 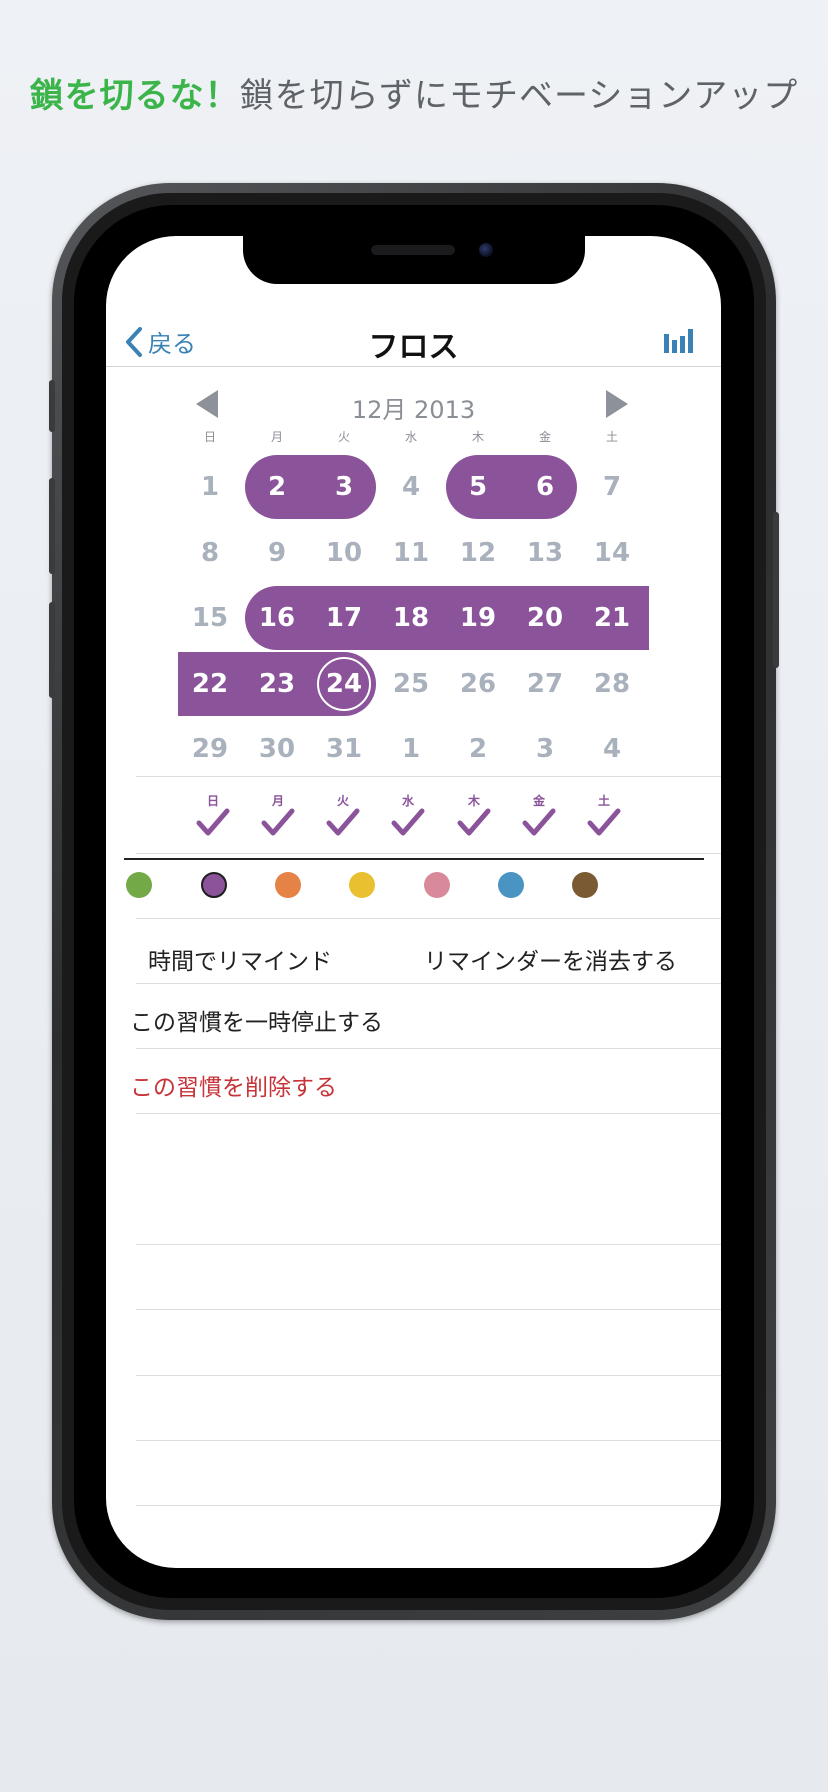 What do you see at coordinates (612, 553) in the screenshot?
I see `calendar-day: 14` at bounding box center [612, 553].